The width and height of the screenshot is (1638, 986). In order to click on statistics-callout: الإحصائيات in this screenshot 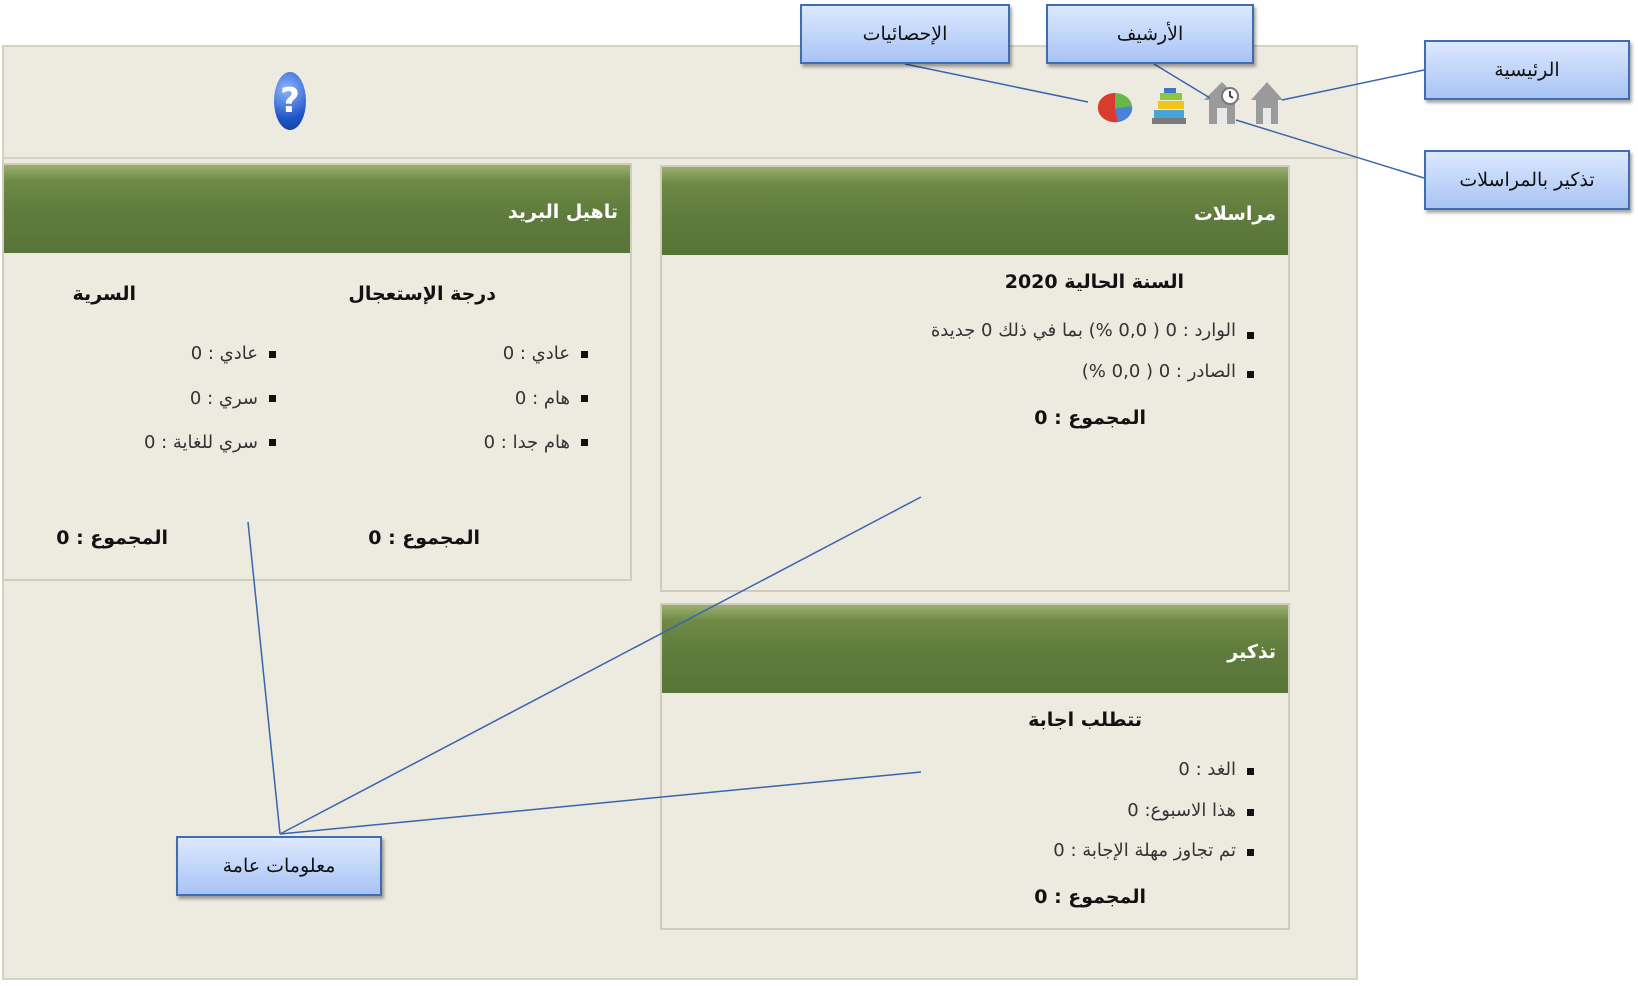, I will do `click(905, 34)`.